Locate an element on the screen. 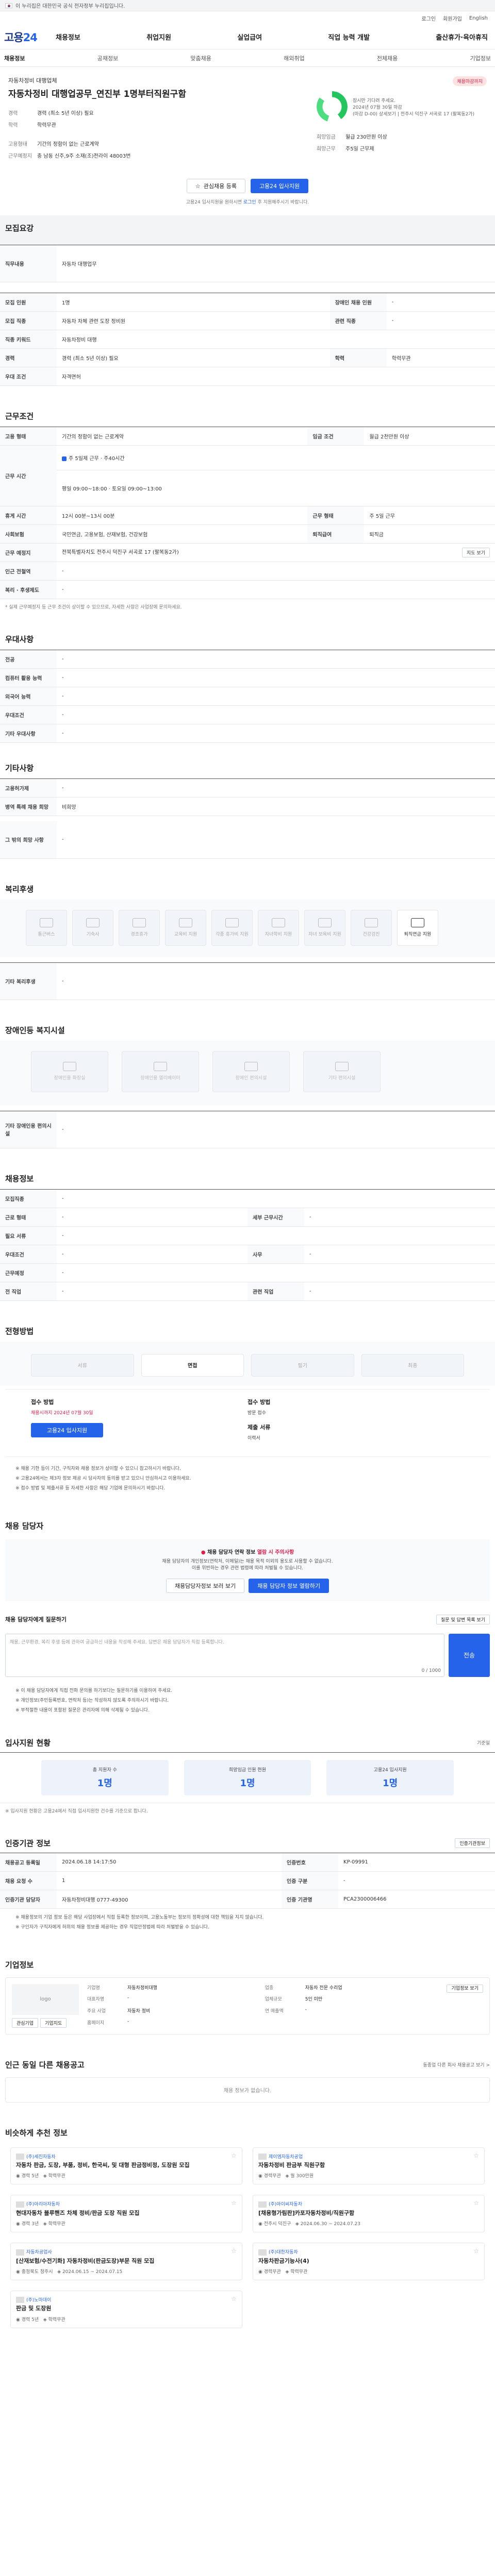 The height and width of the screenshot is (2576, 495). gov-notice: 이 누리집은 대한민국 공식 전자정부 누리집입니다. is located at coordinates (70, 6).